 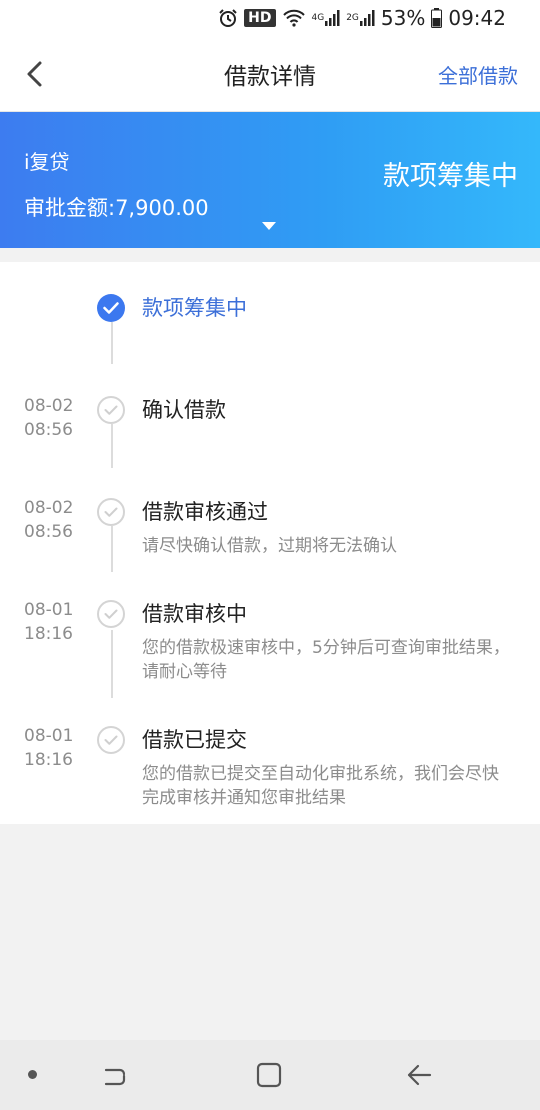 I want to click on battery-level: 53%, so click(x=403, y=18).